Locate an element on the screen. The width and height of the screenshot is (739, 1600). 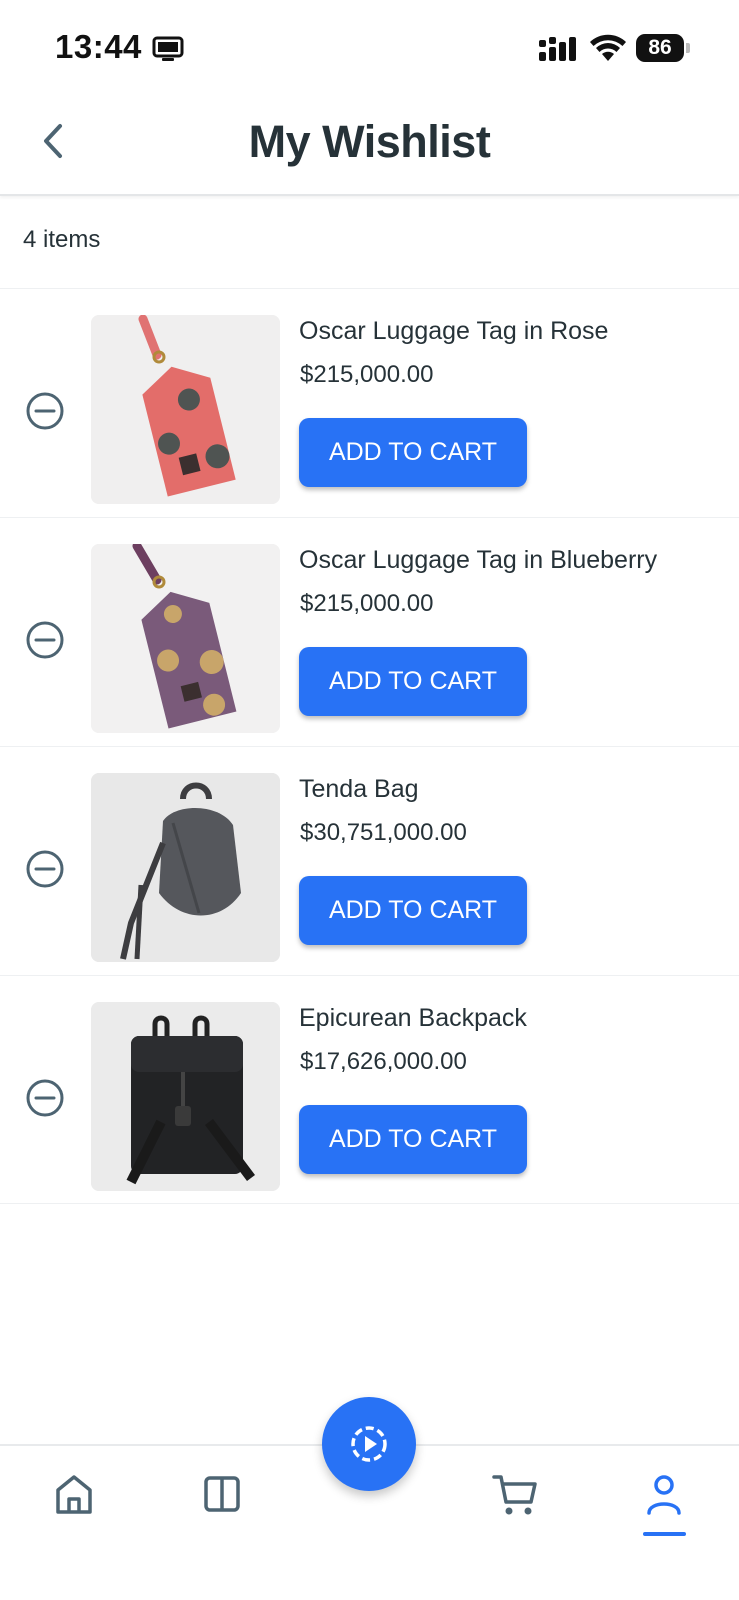
item-count: 4 items is located at coordinates (62, 239).